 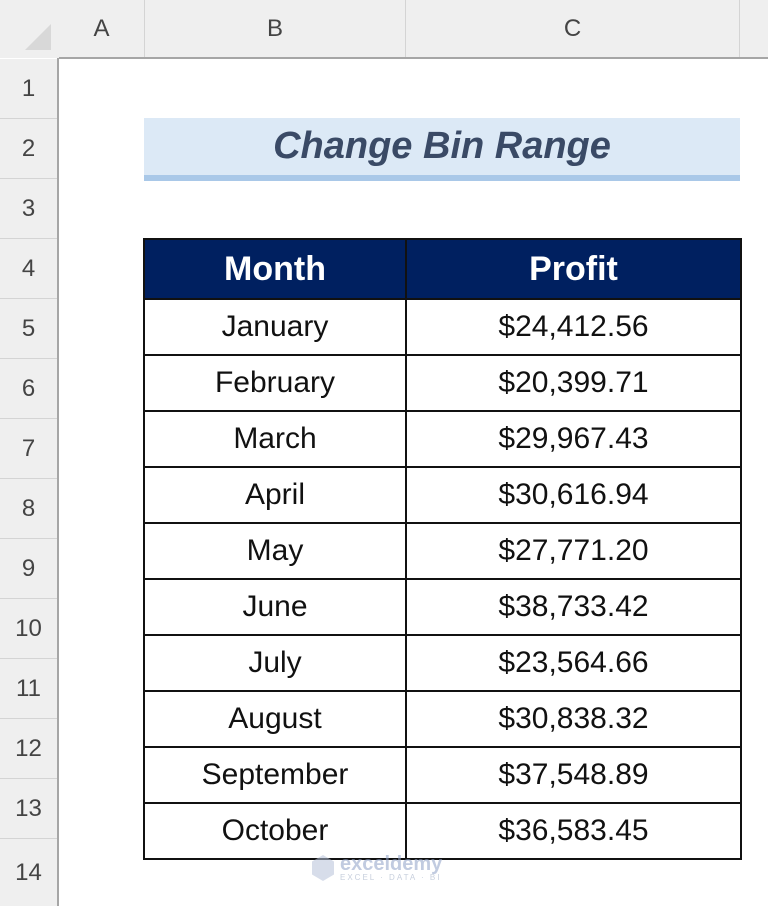 What do you see at coordinates (275, 269) in the screenshot?
I see `header-month: Month` at bounding box center [275, 269].